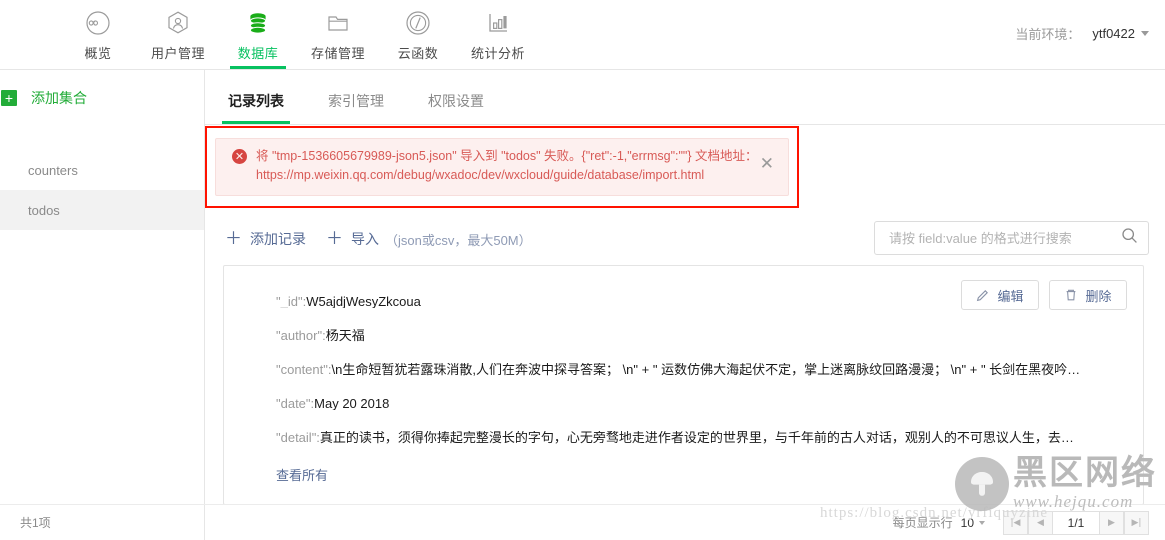  I want to click on pagination: 每页显示行 10 |◀ ◀ 1/1 ▶ ▶|, so click(1020, 522).